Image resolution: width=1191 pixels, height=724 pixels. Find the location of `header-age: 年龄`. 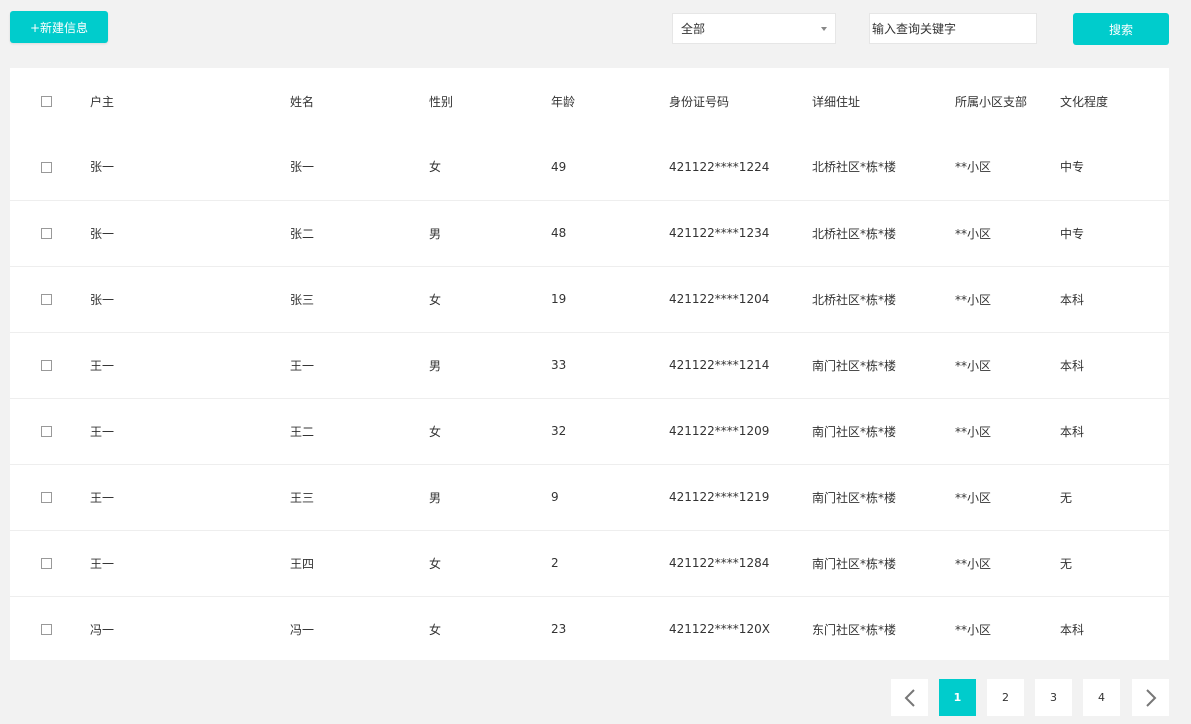

header-age: 年龄 is located at coordinates (563, 101).